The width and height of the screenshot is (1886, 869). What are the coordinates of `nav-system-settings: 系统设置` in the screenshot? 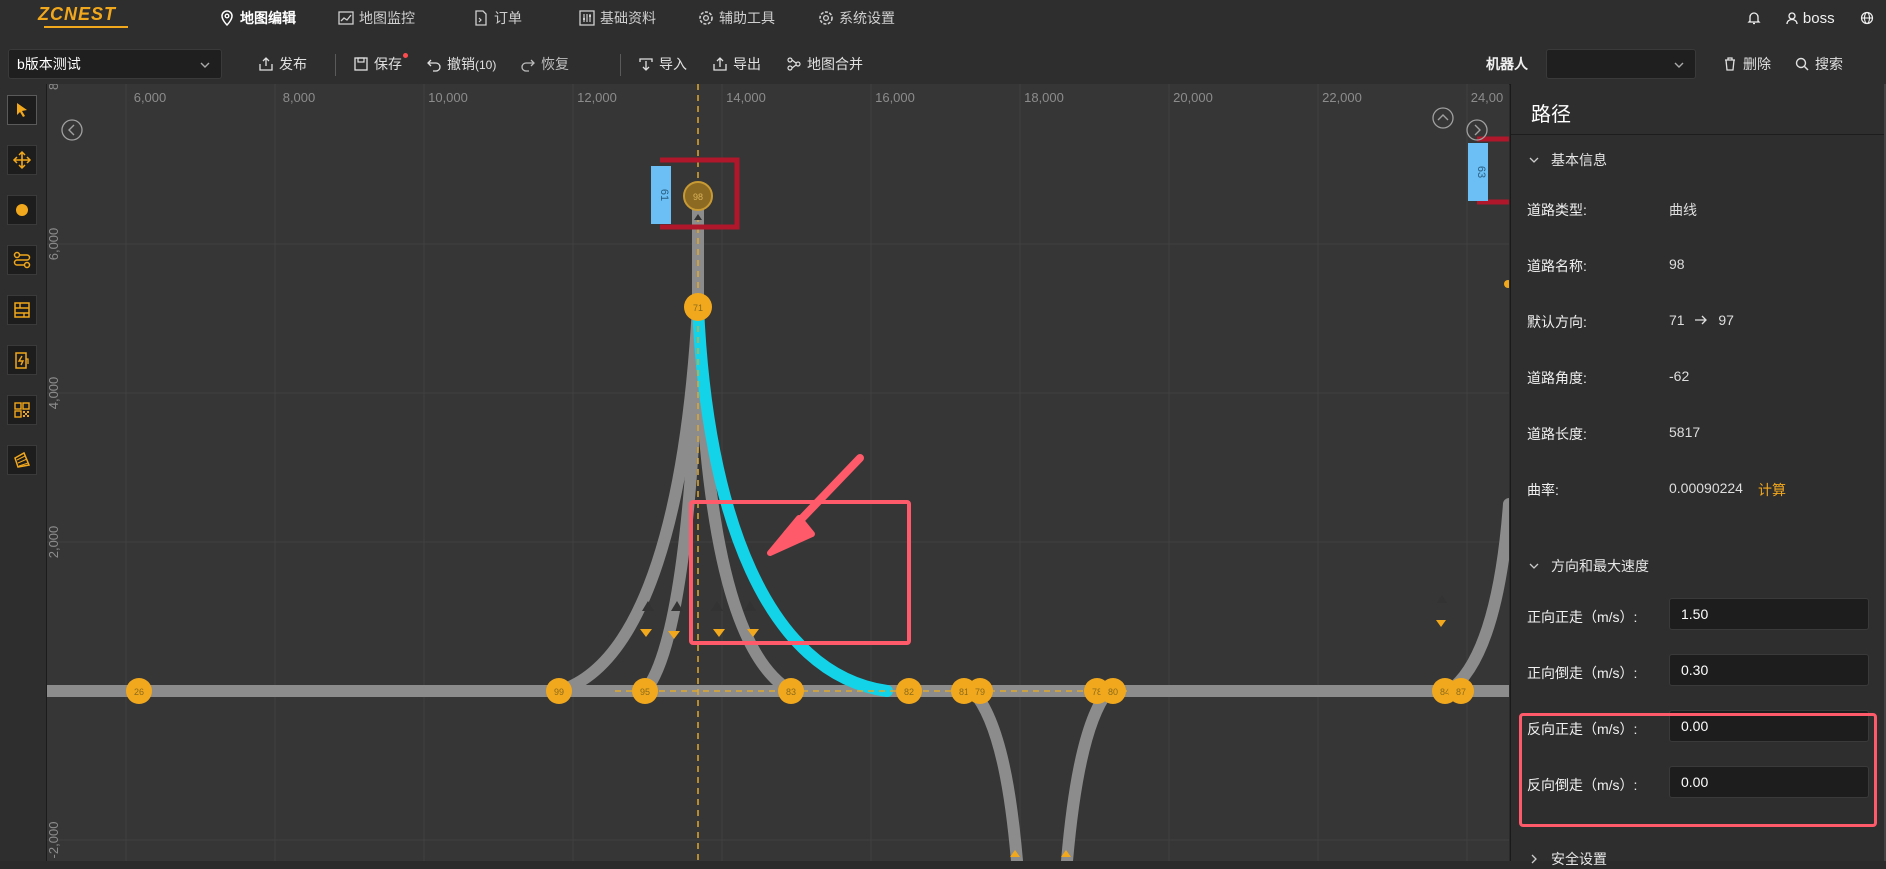 It's located at (856, 18).